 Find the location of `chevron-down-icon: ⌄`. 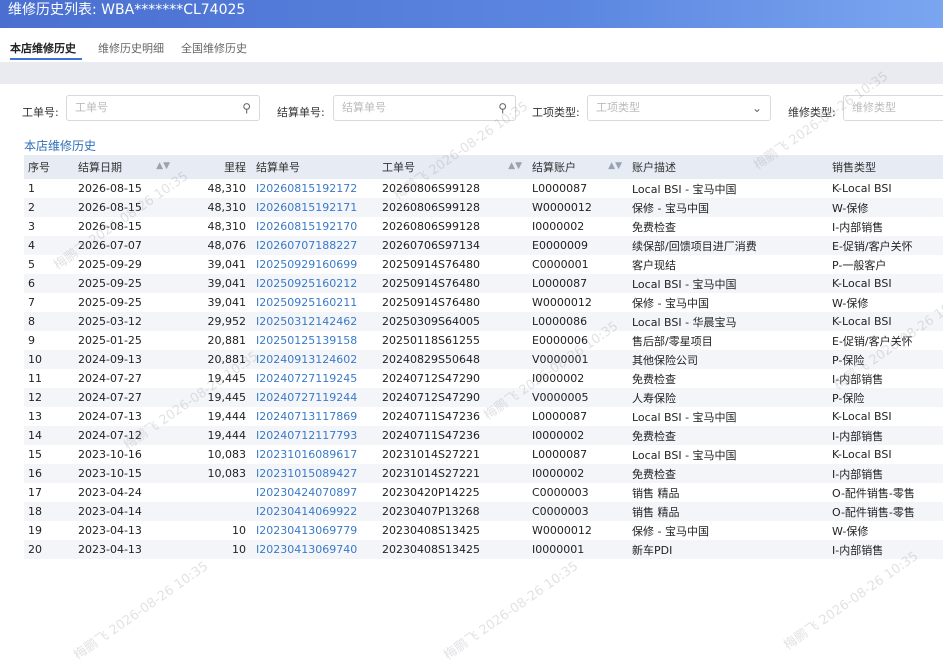

chevron-down-icon: ⌄ is located at coordinates (757, 108).